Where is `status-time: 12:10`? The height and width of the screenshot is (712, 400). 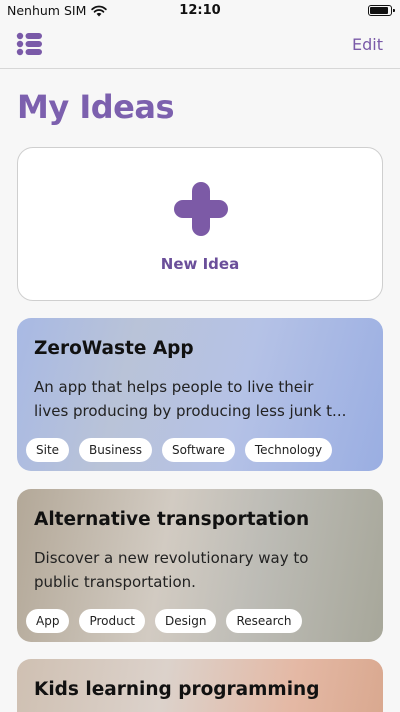
status-time: 12:10 is located at coordinates (200, 10).